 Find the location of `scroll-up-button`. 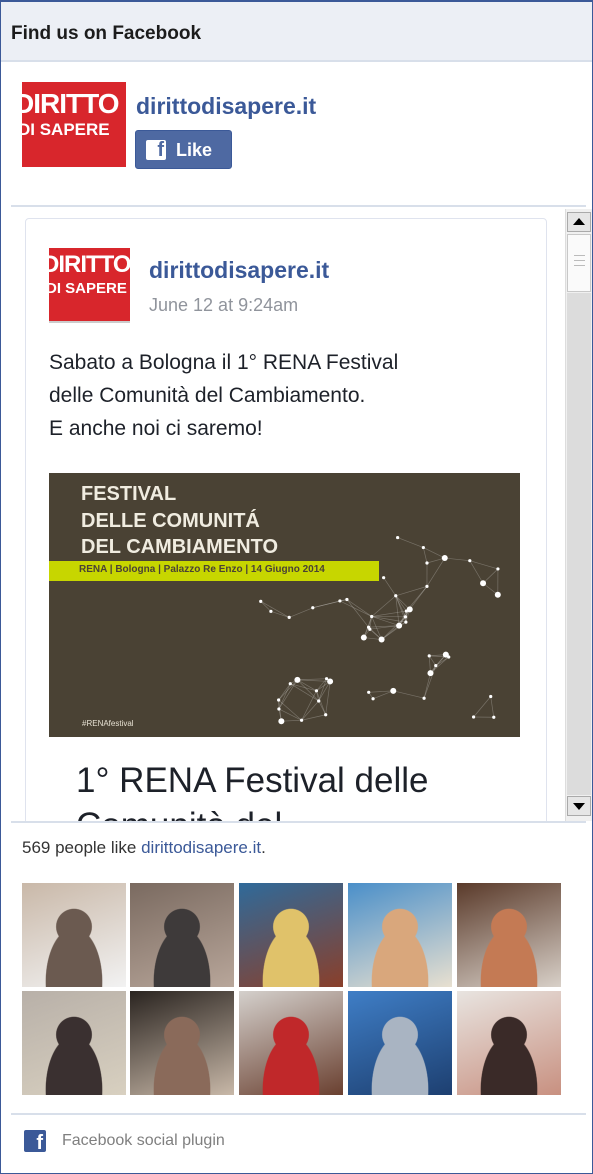

scroll-up-button is located at coordinates (579, 222).